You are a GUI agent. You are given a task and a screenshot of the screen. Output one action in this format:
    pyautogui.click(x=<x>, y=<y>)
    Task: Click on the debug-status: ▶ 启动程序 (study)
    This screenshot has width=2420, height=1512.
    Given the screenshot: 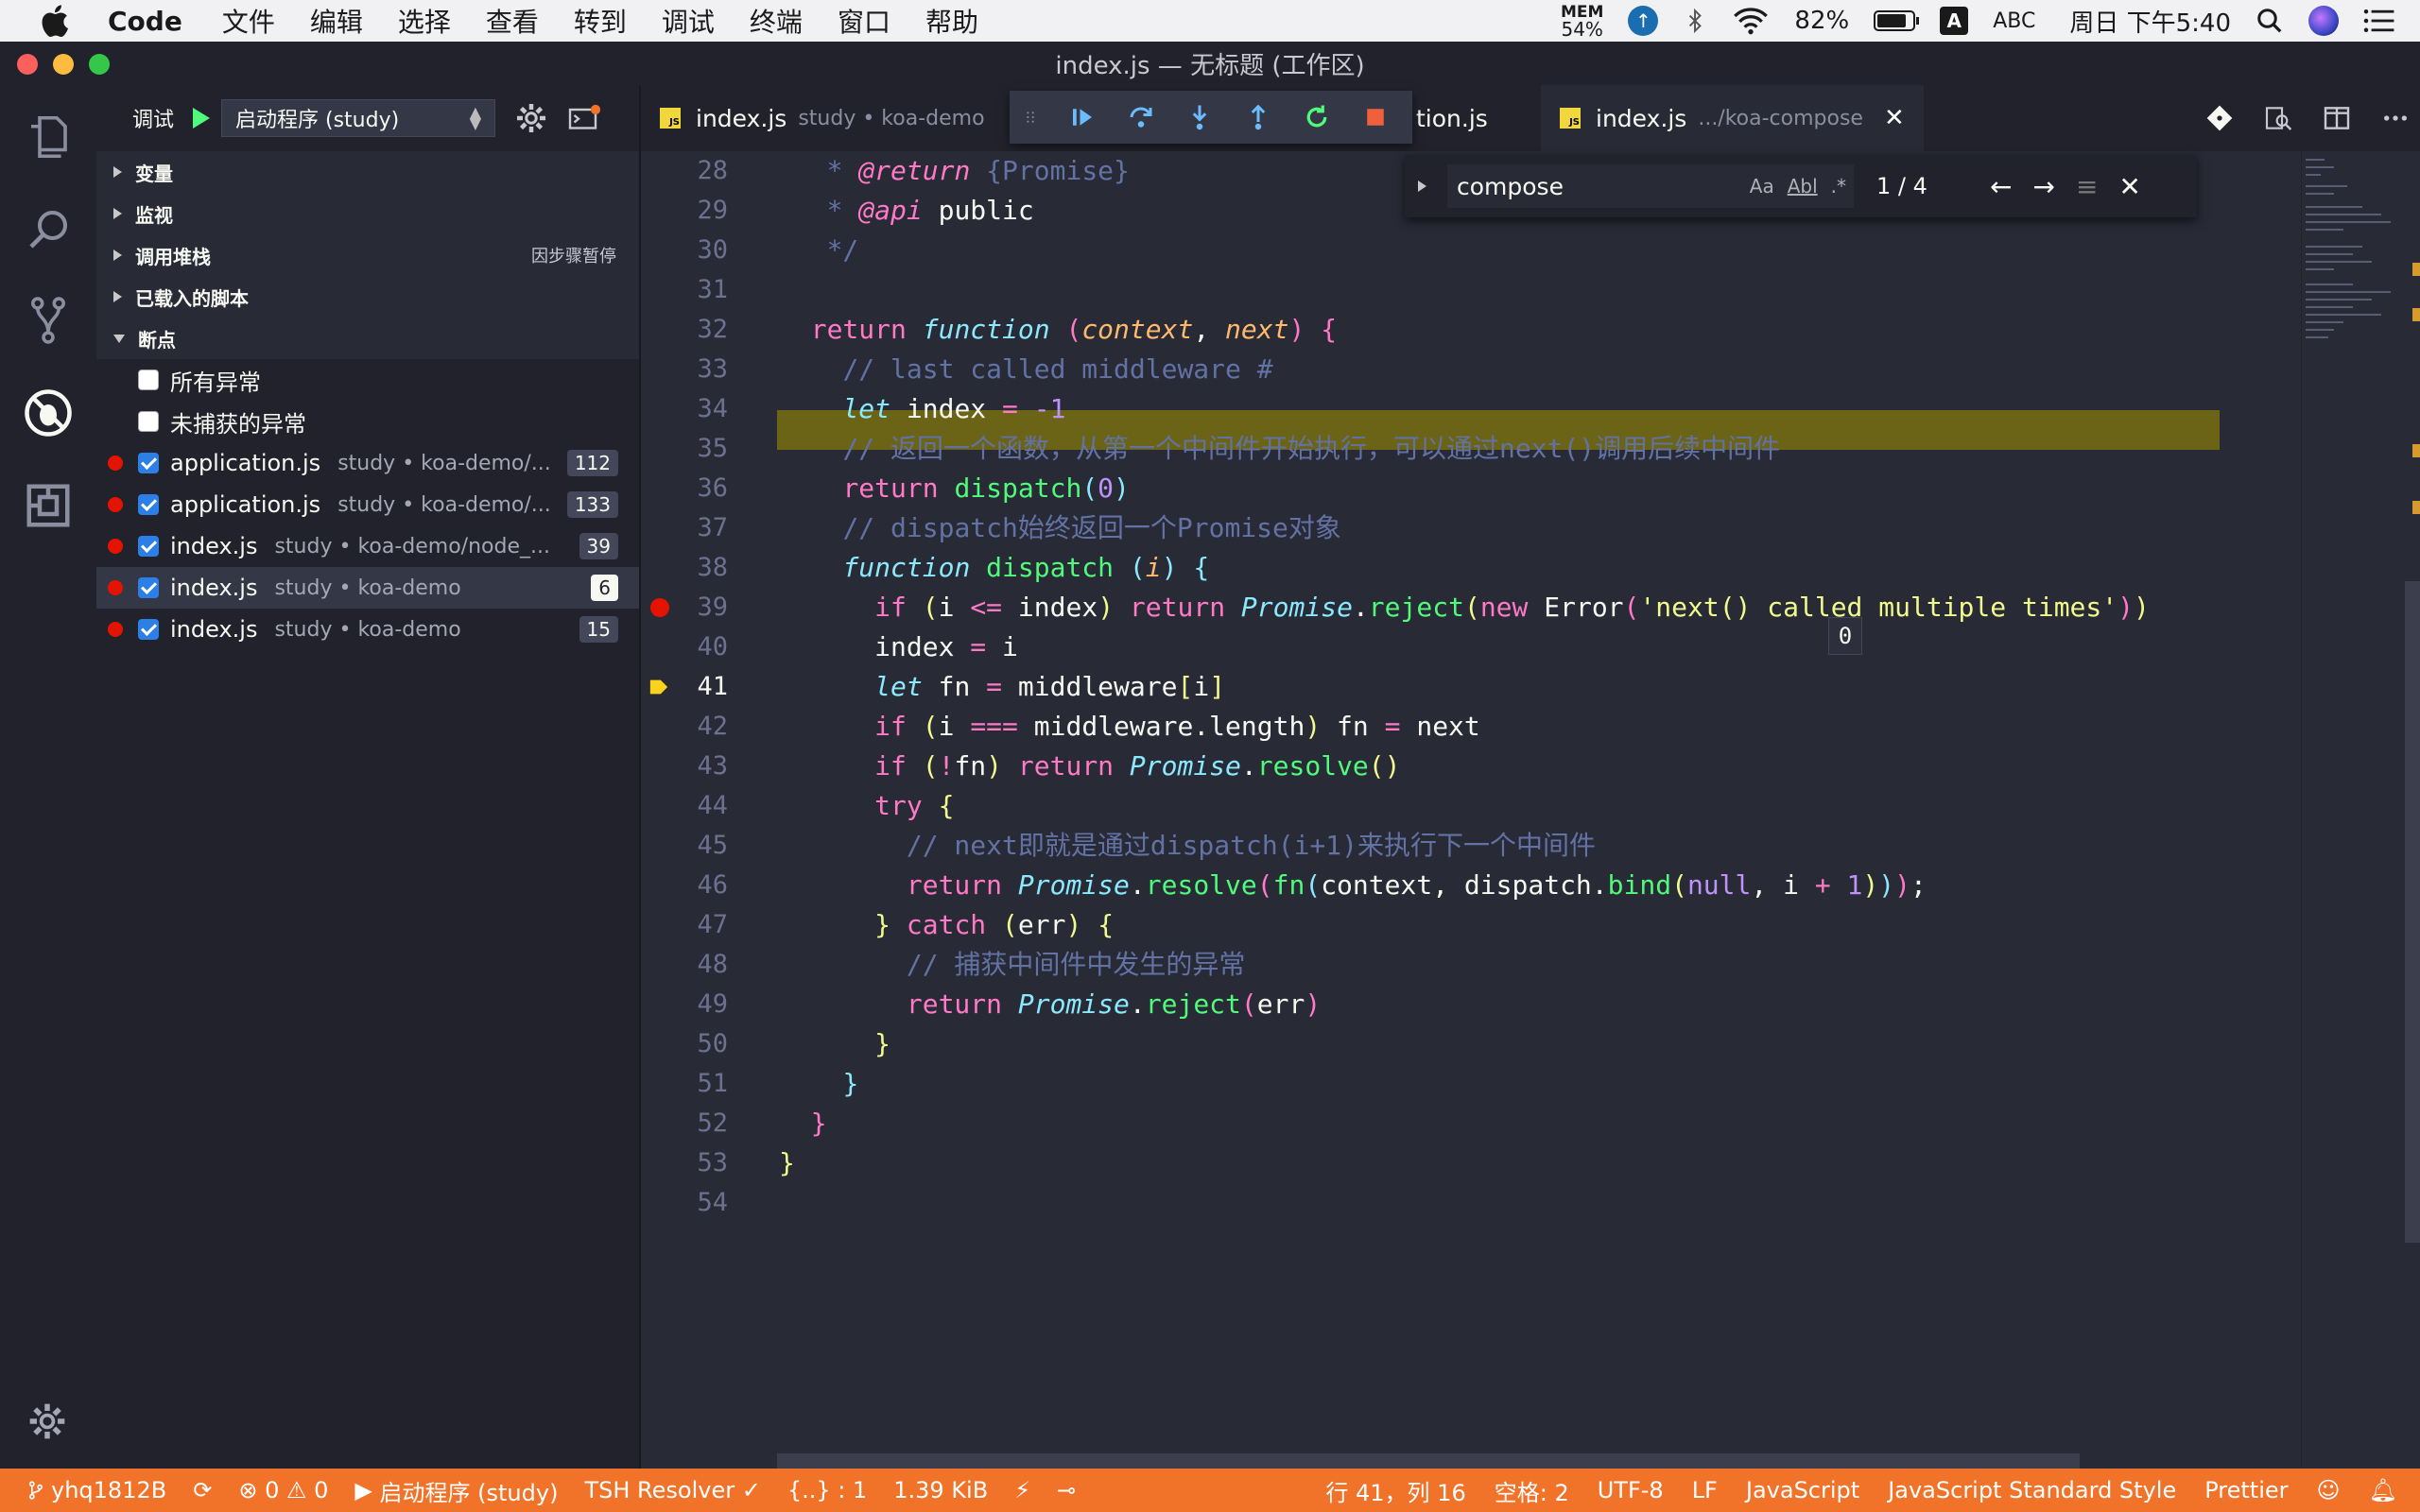 What is the action you would take?
    pyautogui.click(x=456, y=1490)
    